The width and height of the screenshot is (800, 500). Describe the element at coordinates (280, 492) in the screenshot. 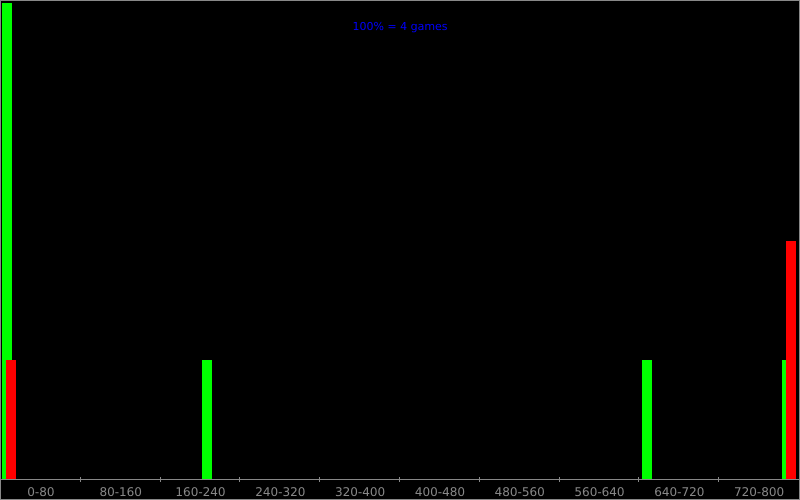

I see `axis-label: 240-320` at that location.